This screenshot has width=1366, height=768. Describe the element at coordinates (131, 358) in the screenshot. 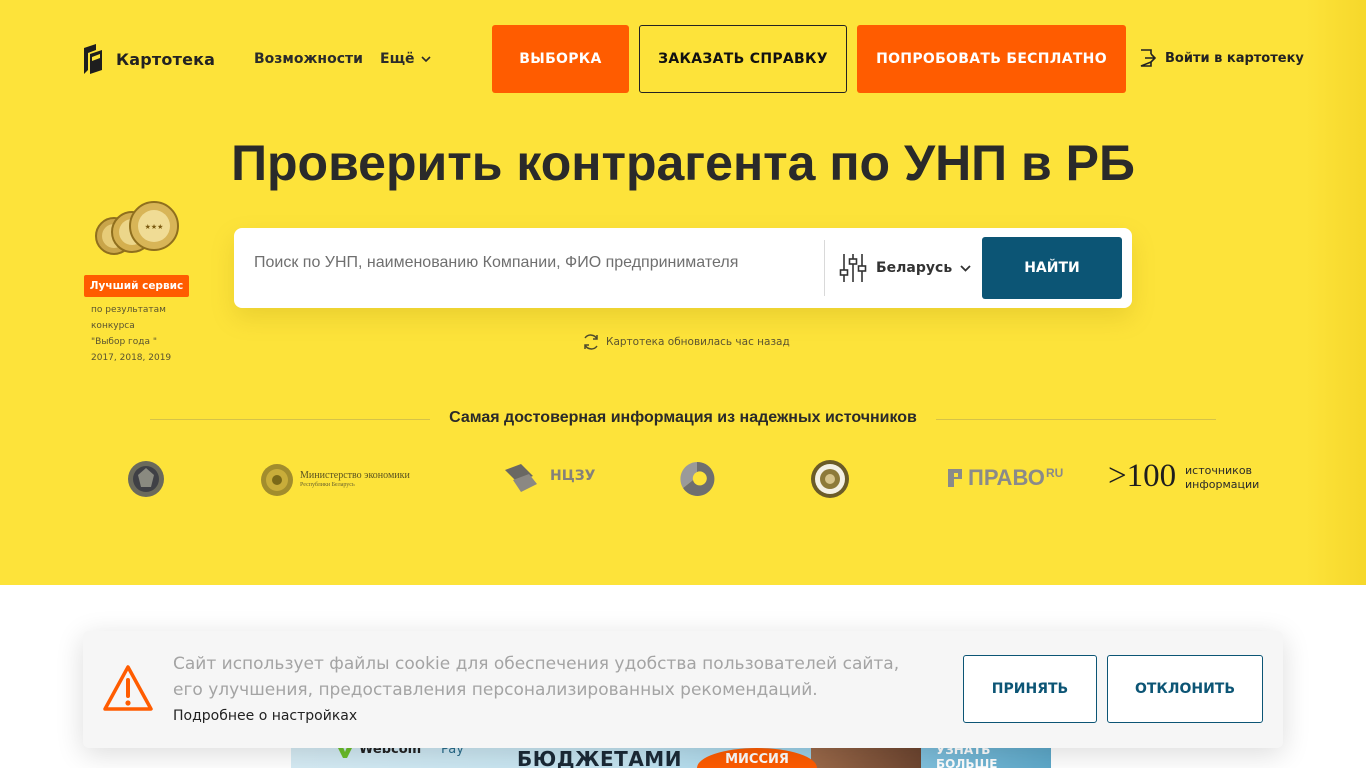

I see `award-note-line: 2017, 2018, 2019` at that location.